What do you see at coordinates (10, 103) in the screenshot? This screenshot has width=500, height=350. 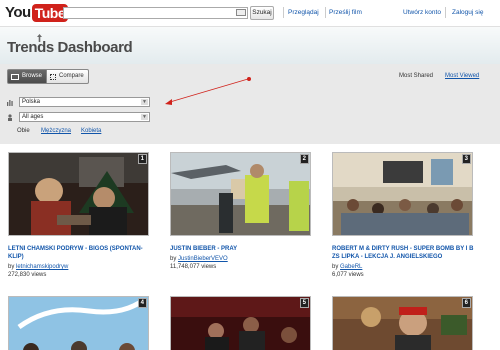 I see `location-chart-icon` at bounding box center [10, 103].